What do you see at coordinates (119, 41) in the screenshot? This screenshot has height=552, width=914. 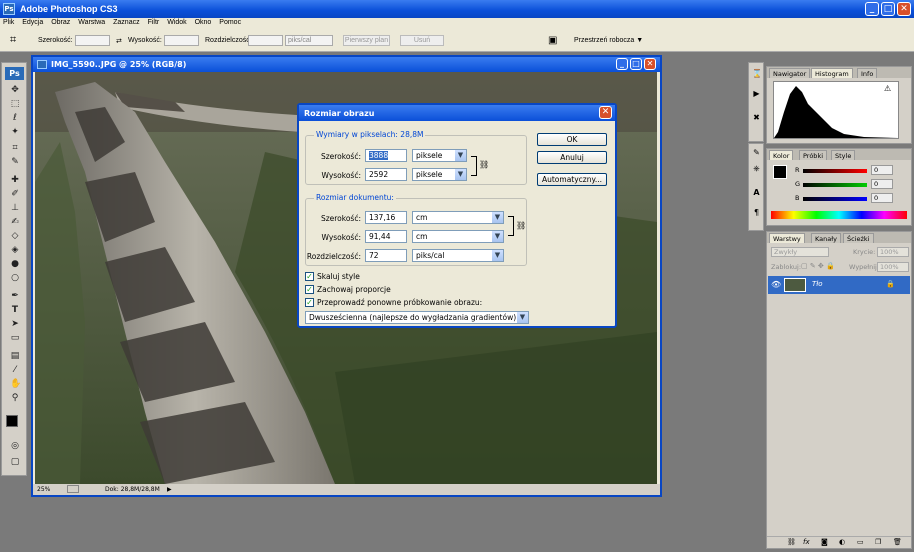 I see `swap-icon: ⇄` at bounding box center [119, 41].